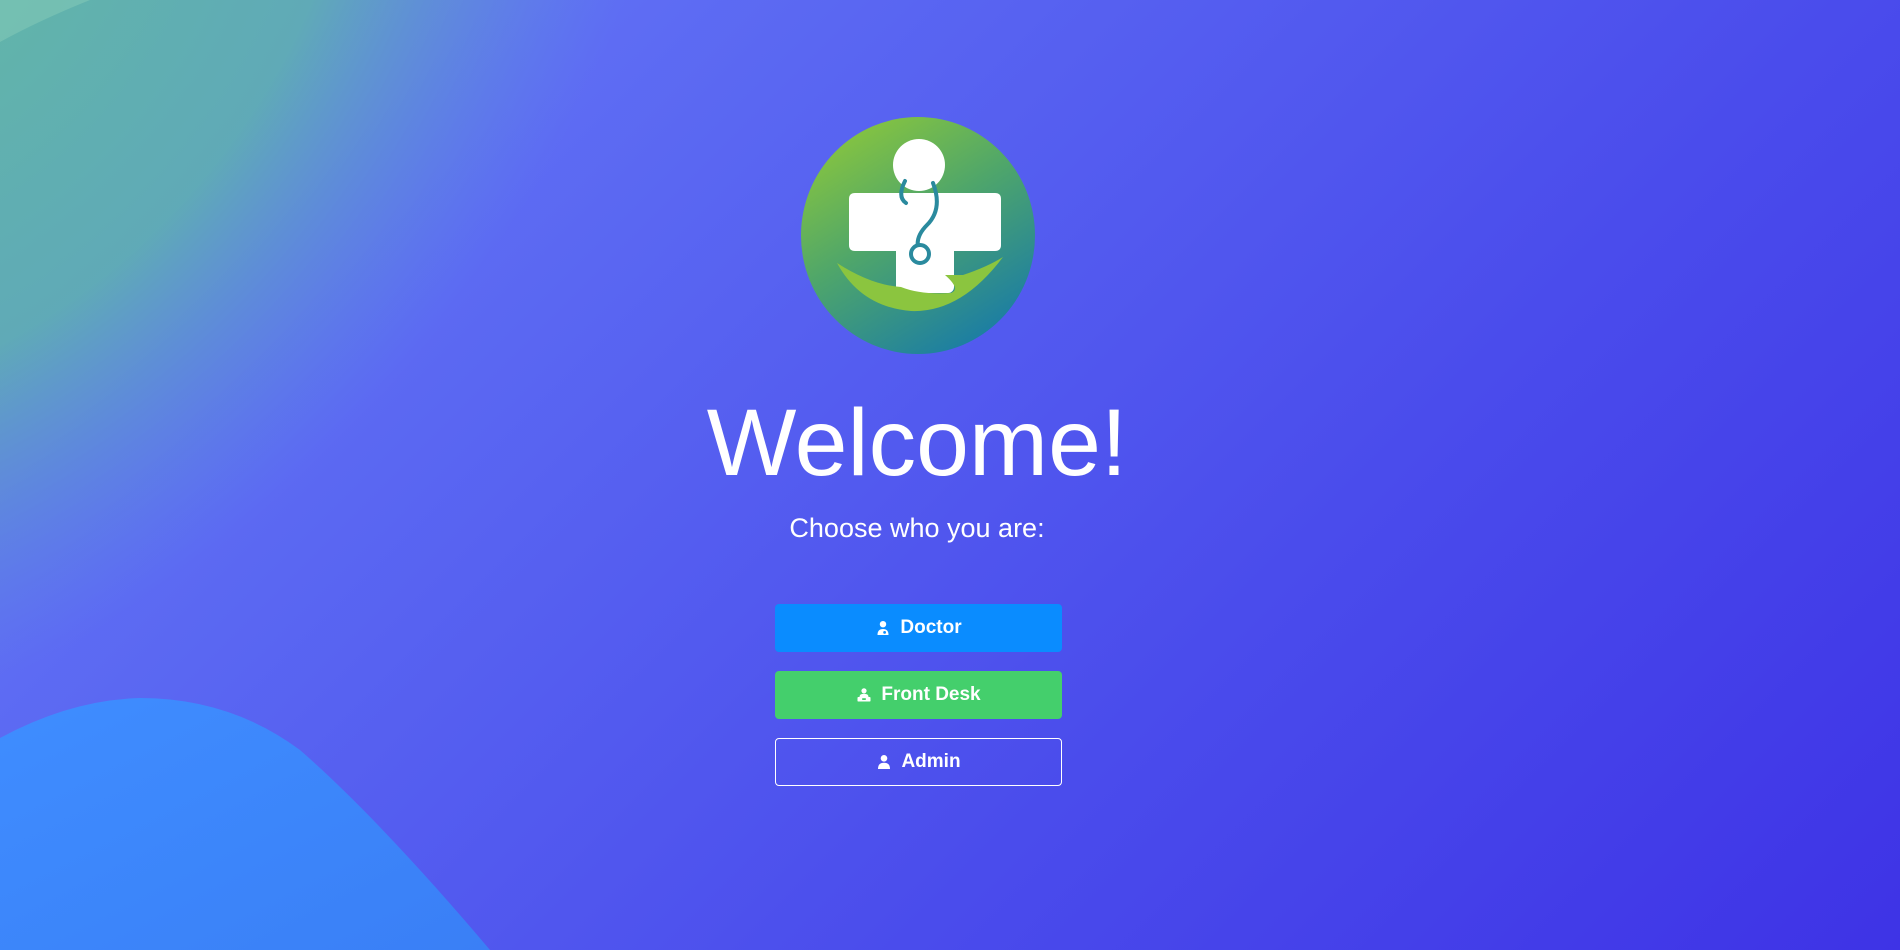 The width and height of the screenshot is (1900, 950). What do you see at coordinates (917, 528) in the screenshot?
I see `choose-role-subtitle: Choose who you are:` at bounding box center [917, 528].